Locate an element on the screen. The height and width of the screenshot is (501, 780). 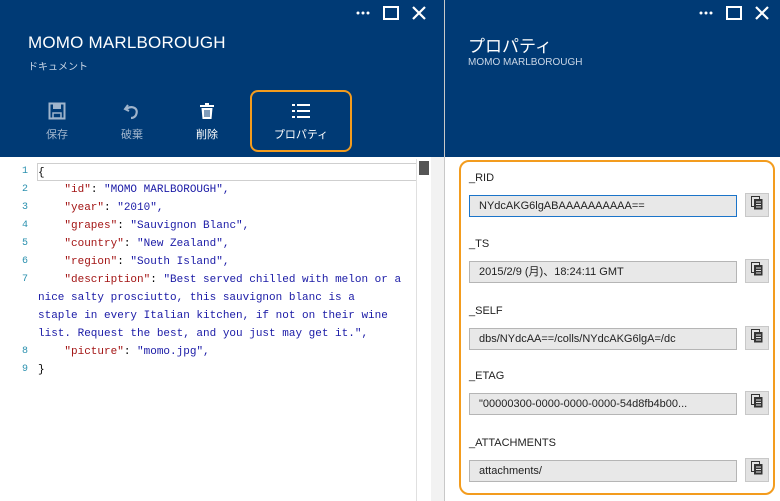
code-line: "region": "South Island", is located at coordinates (147, 262).